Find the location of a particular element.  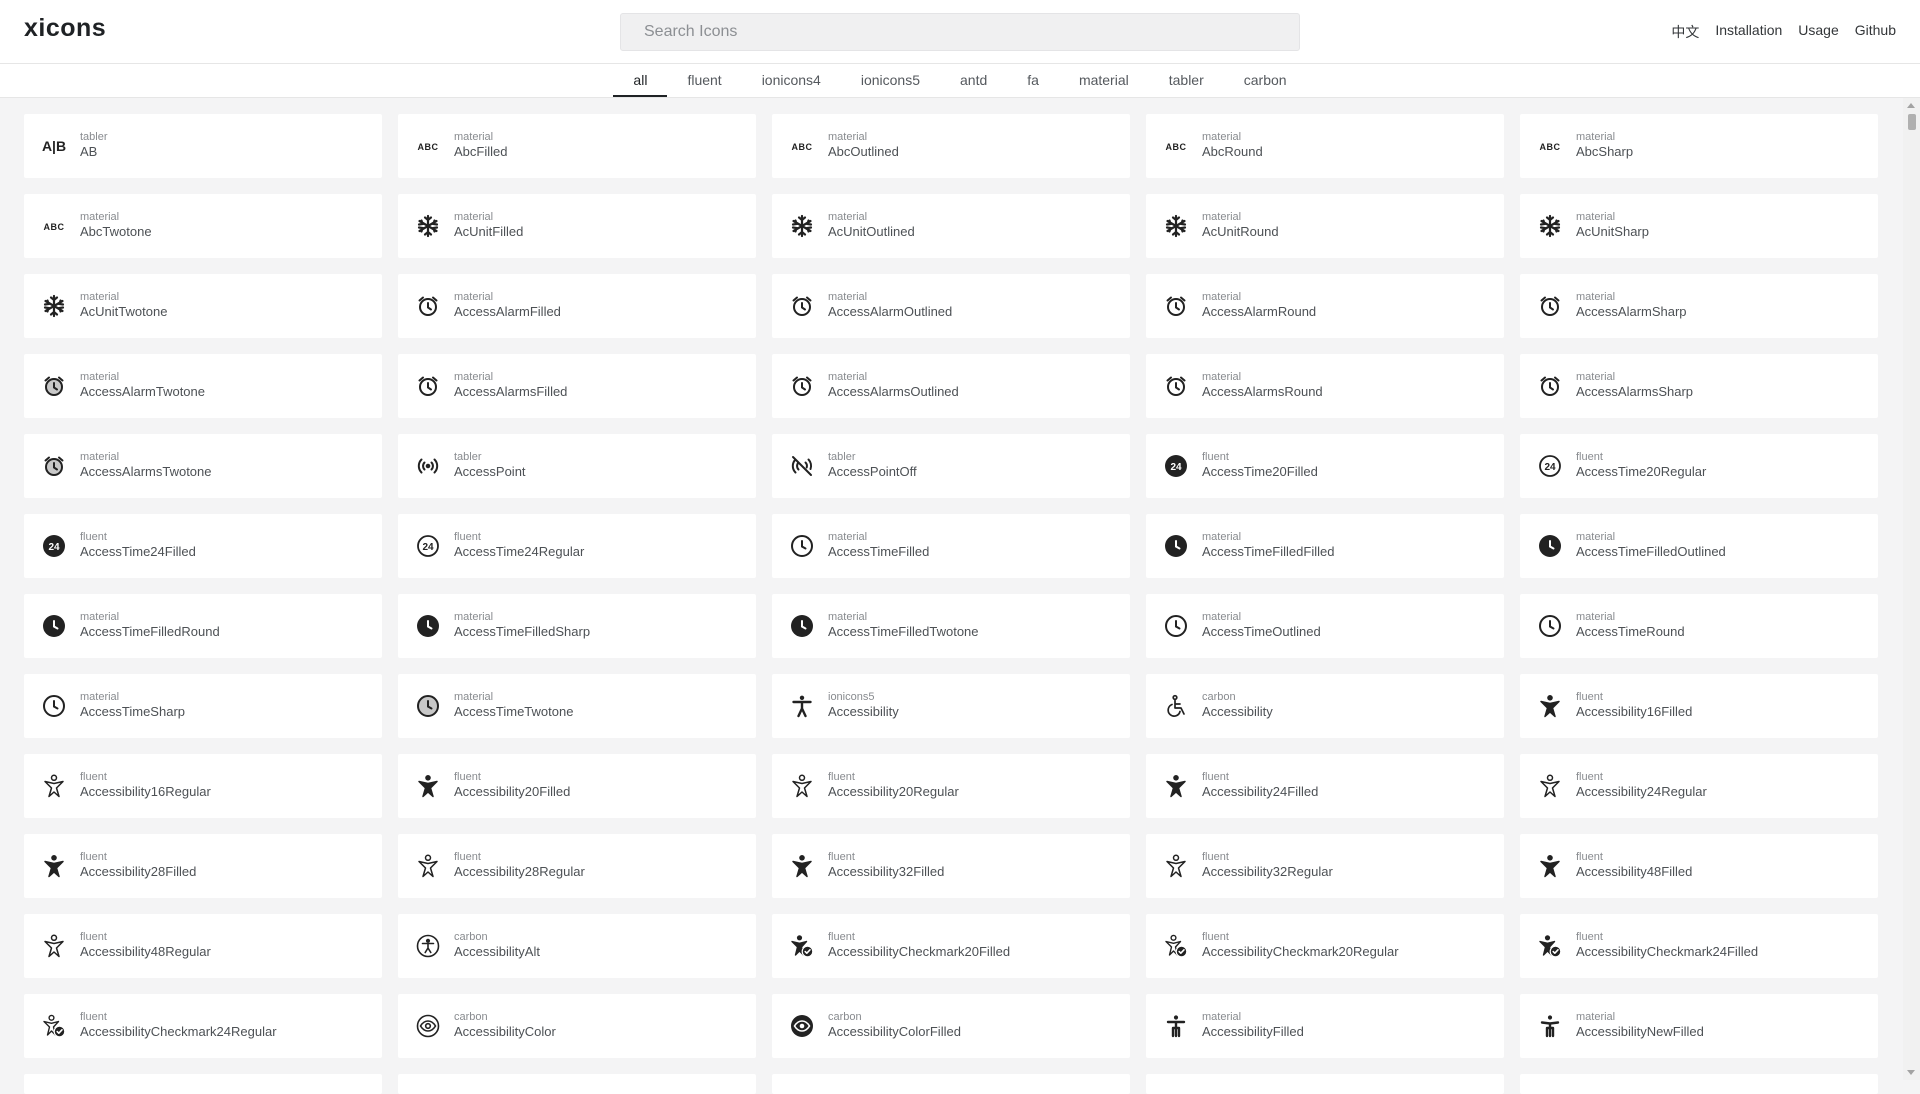

icon-card: 24 fluent AccessTime24Filled is located at coordinates (203, 546).